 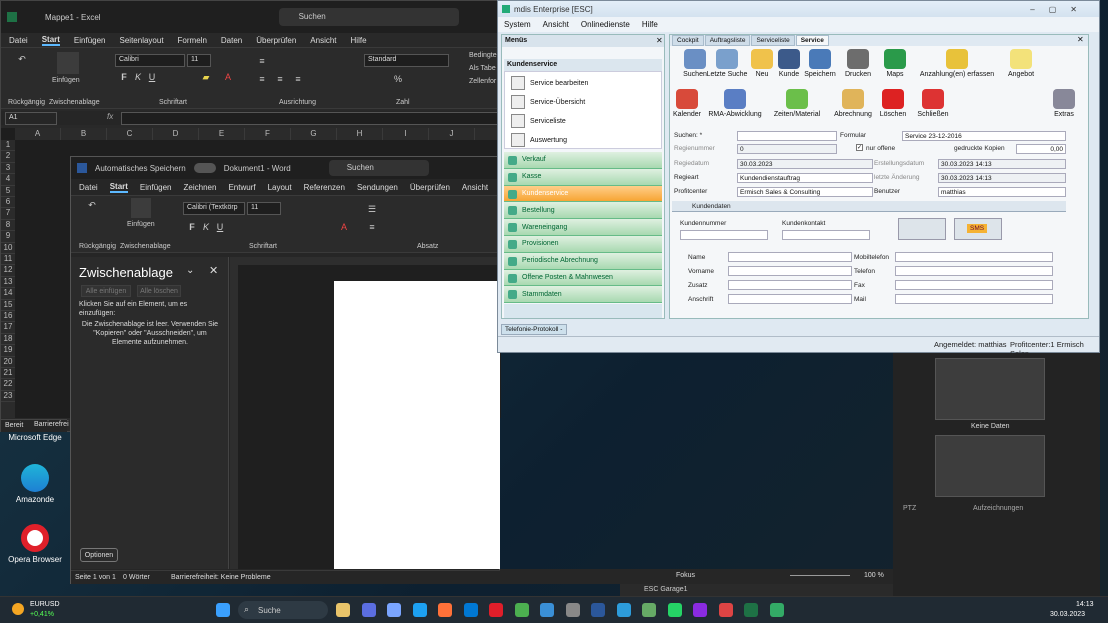 What do you see at coordinates (417, 425) in the screenshot?
I see `document-page` at bounding box center [417, 425].